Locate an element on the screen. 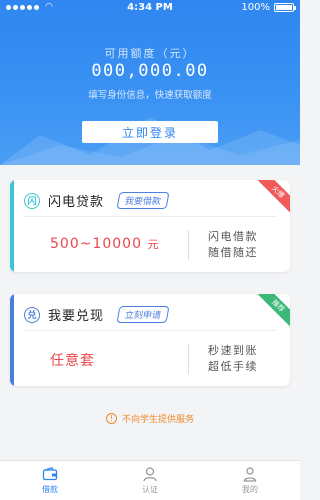 The image size is (320, 500). credit-hint: 填写身份信息，快速获取额度 is located at coordinates (150, 95).